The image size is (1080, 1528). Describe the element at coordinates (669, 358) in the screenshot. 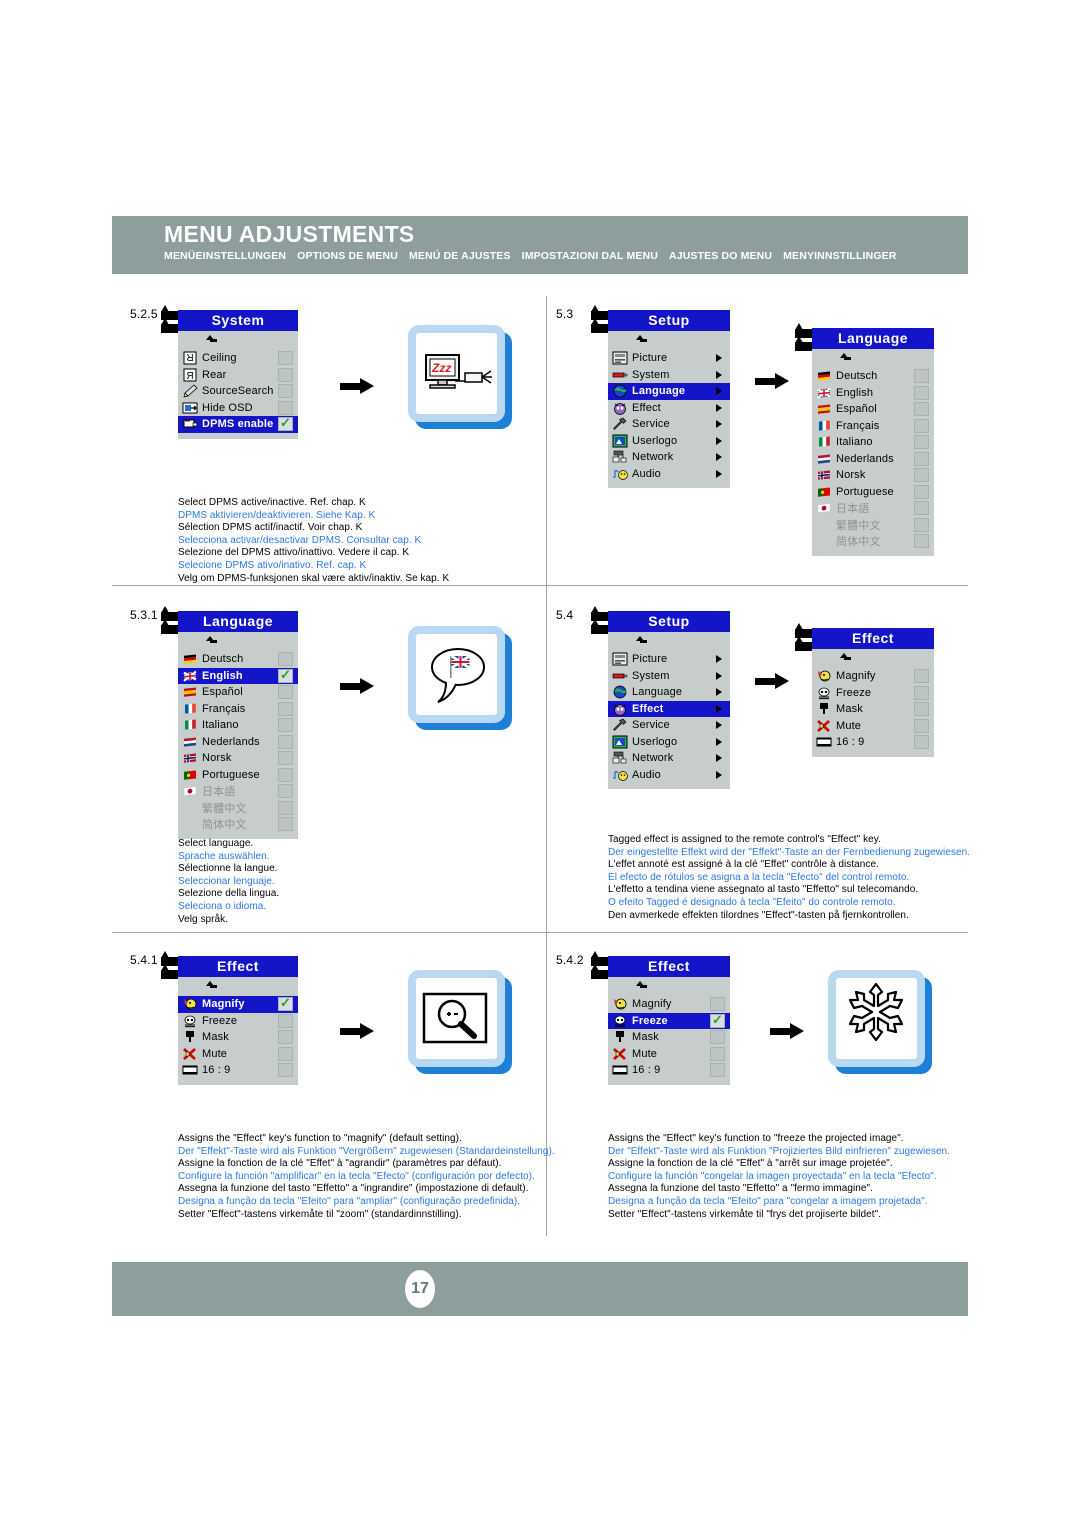

I see `osd-item-picture: Picture` at that location.